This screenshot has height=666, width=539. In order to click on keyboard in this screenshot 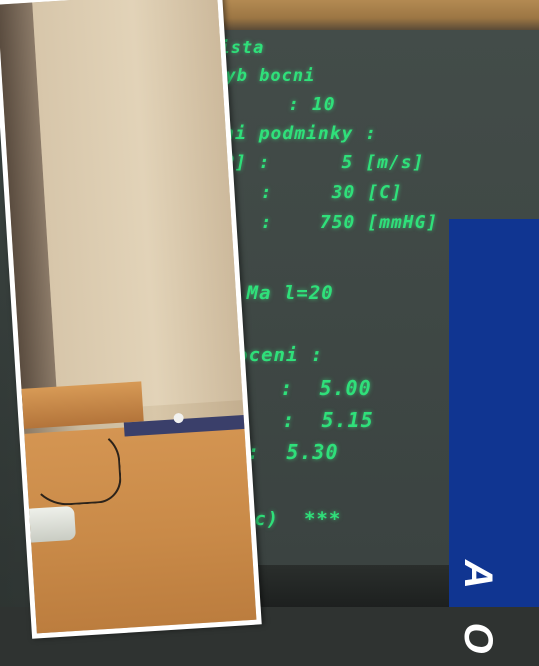, I will do `click(48, 524)`.